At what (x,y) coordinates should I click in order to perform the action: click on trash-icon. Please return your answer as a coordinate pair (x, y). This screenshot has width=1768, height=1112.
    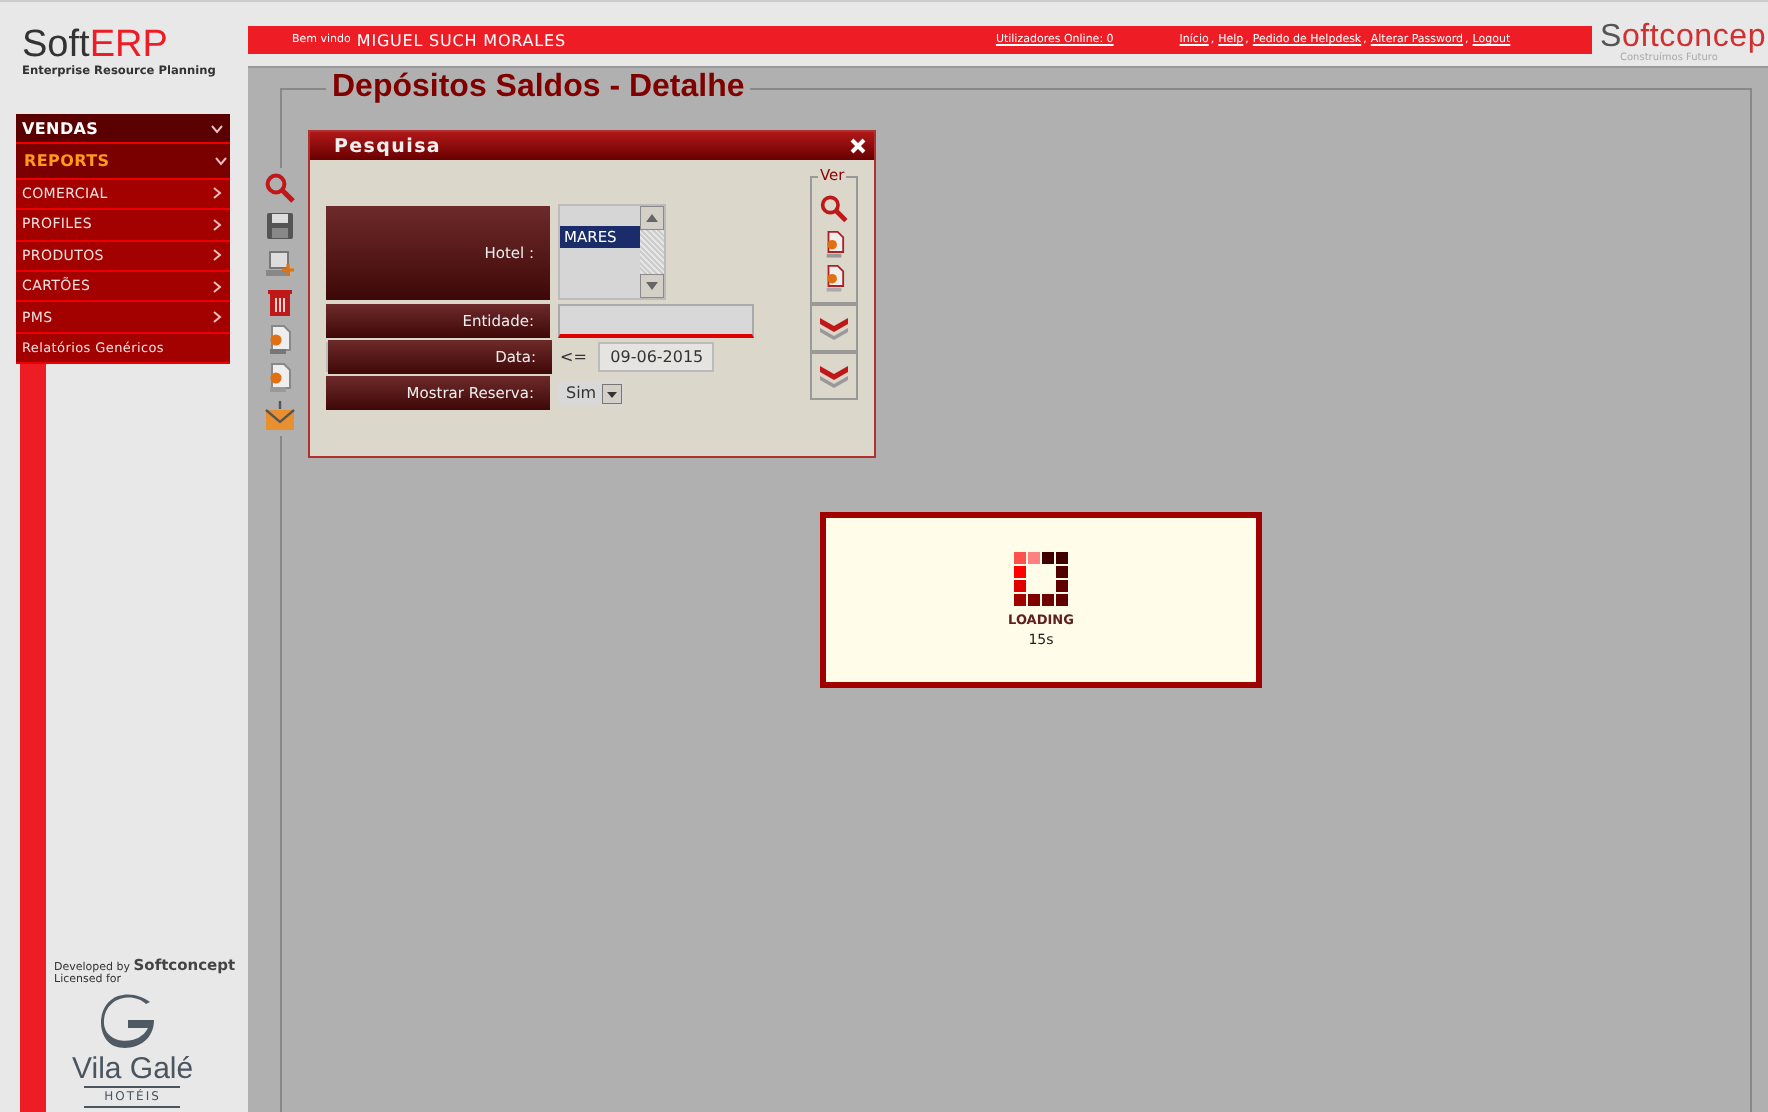
    Looking at the image, I should click on (280, 302).